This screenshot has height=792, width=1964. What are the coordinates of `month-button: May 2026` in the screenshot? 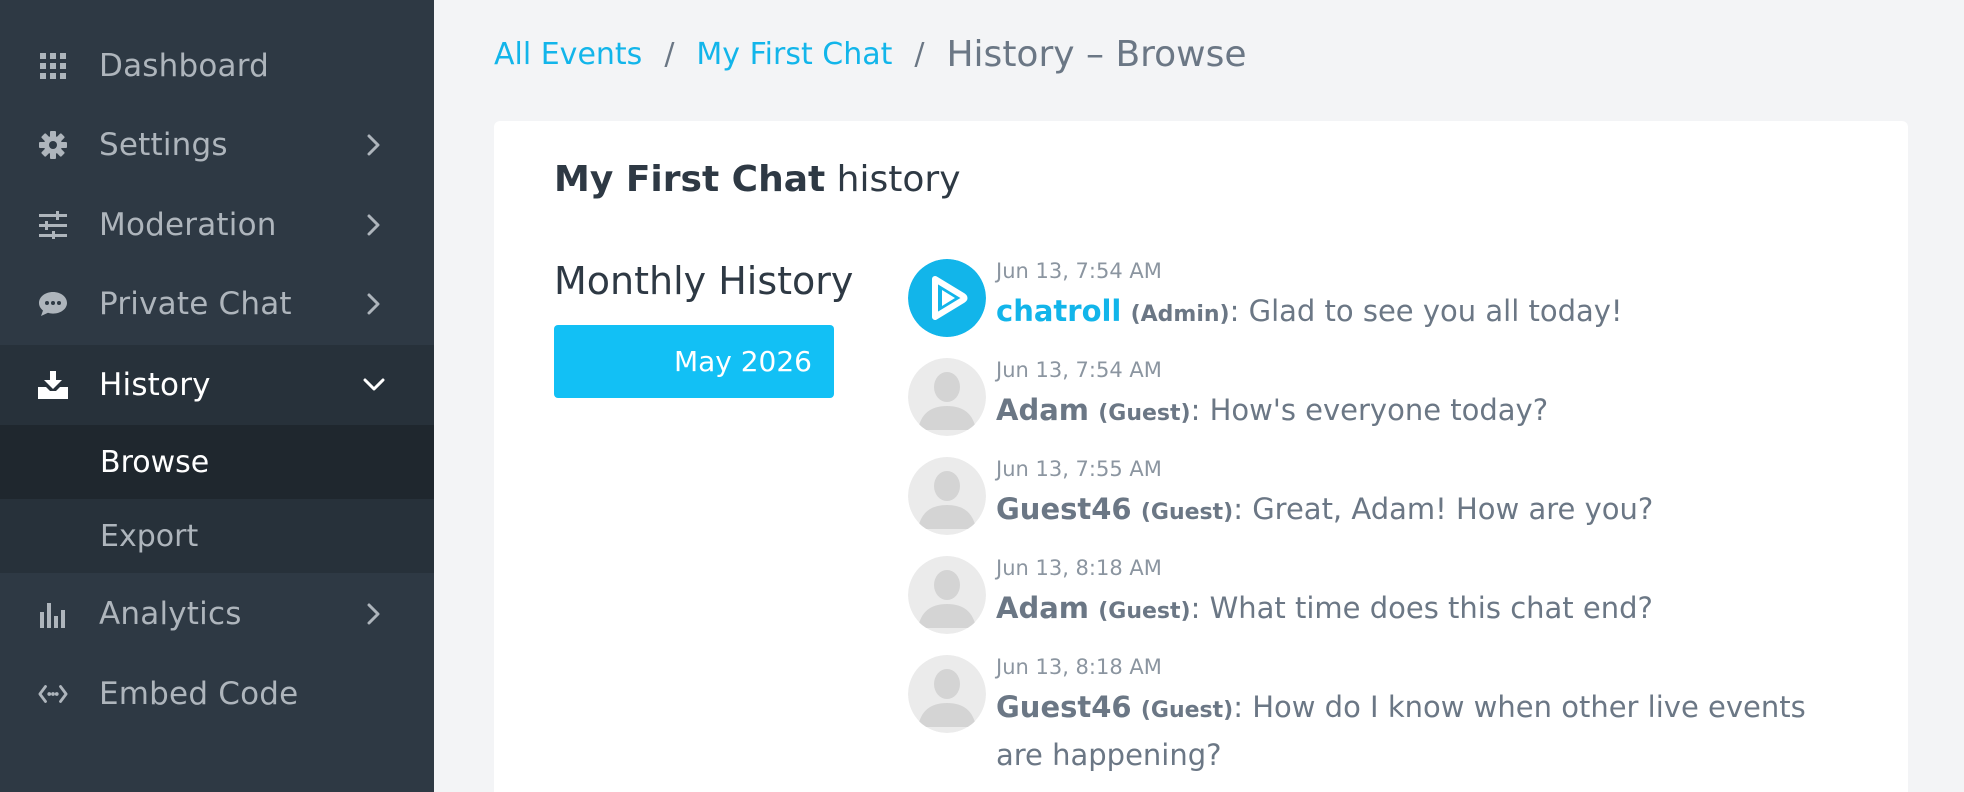 It's located at (694, 361).